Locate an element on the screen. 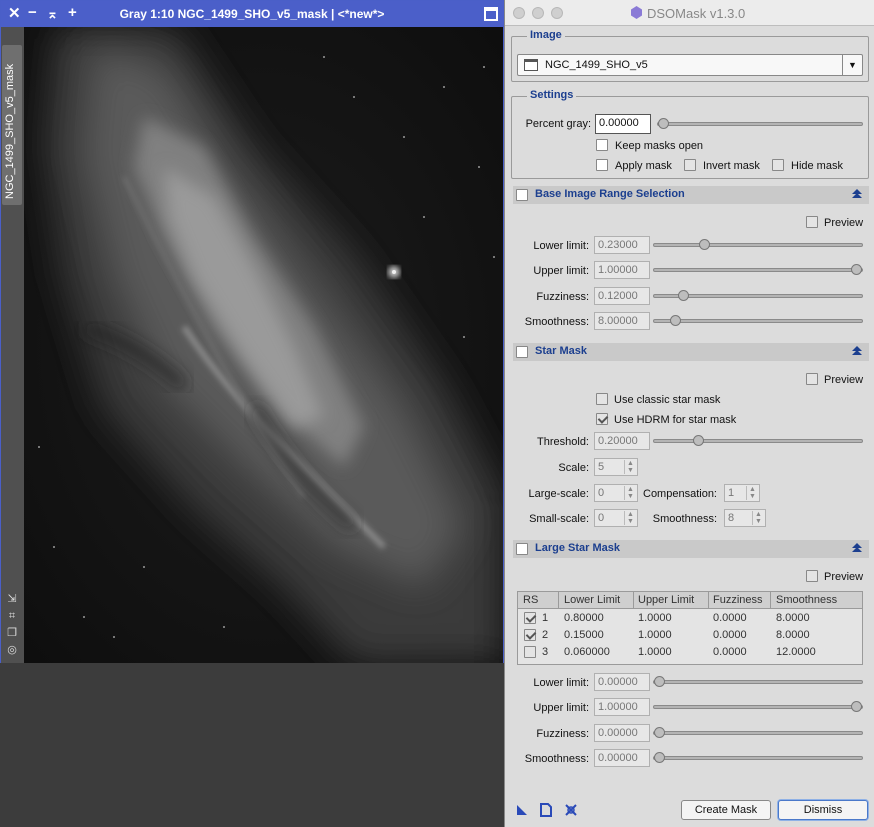 The image size is (874, 827). base-smoothness-slider is located at coordinates (758, 320).